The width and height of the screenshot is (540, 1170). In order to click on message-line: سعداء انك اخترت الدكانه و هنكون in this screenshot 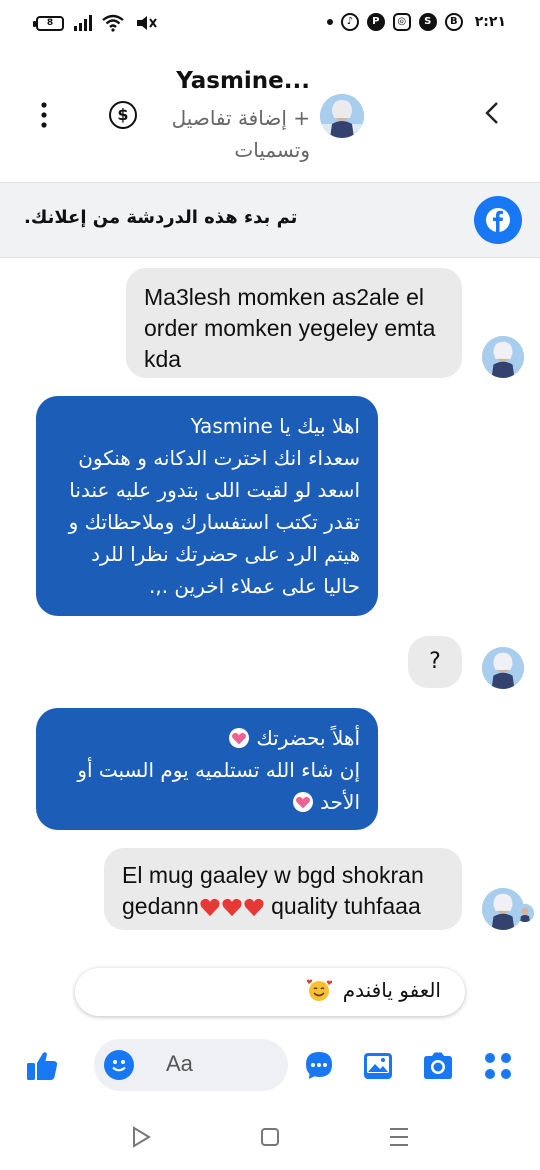, I will do `click(219, 458)`.